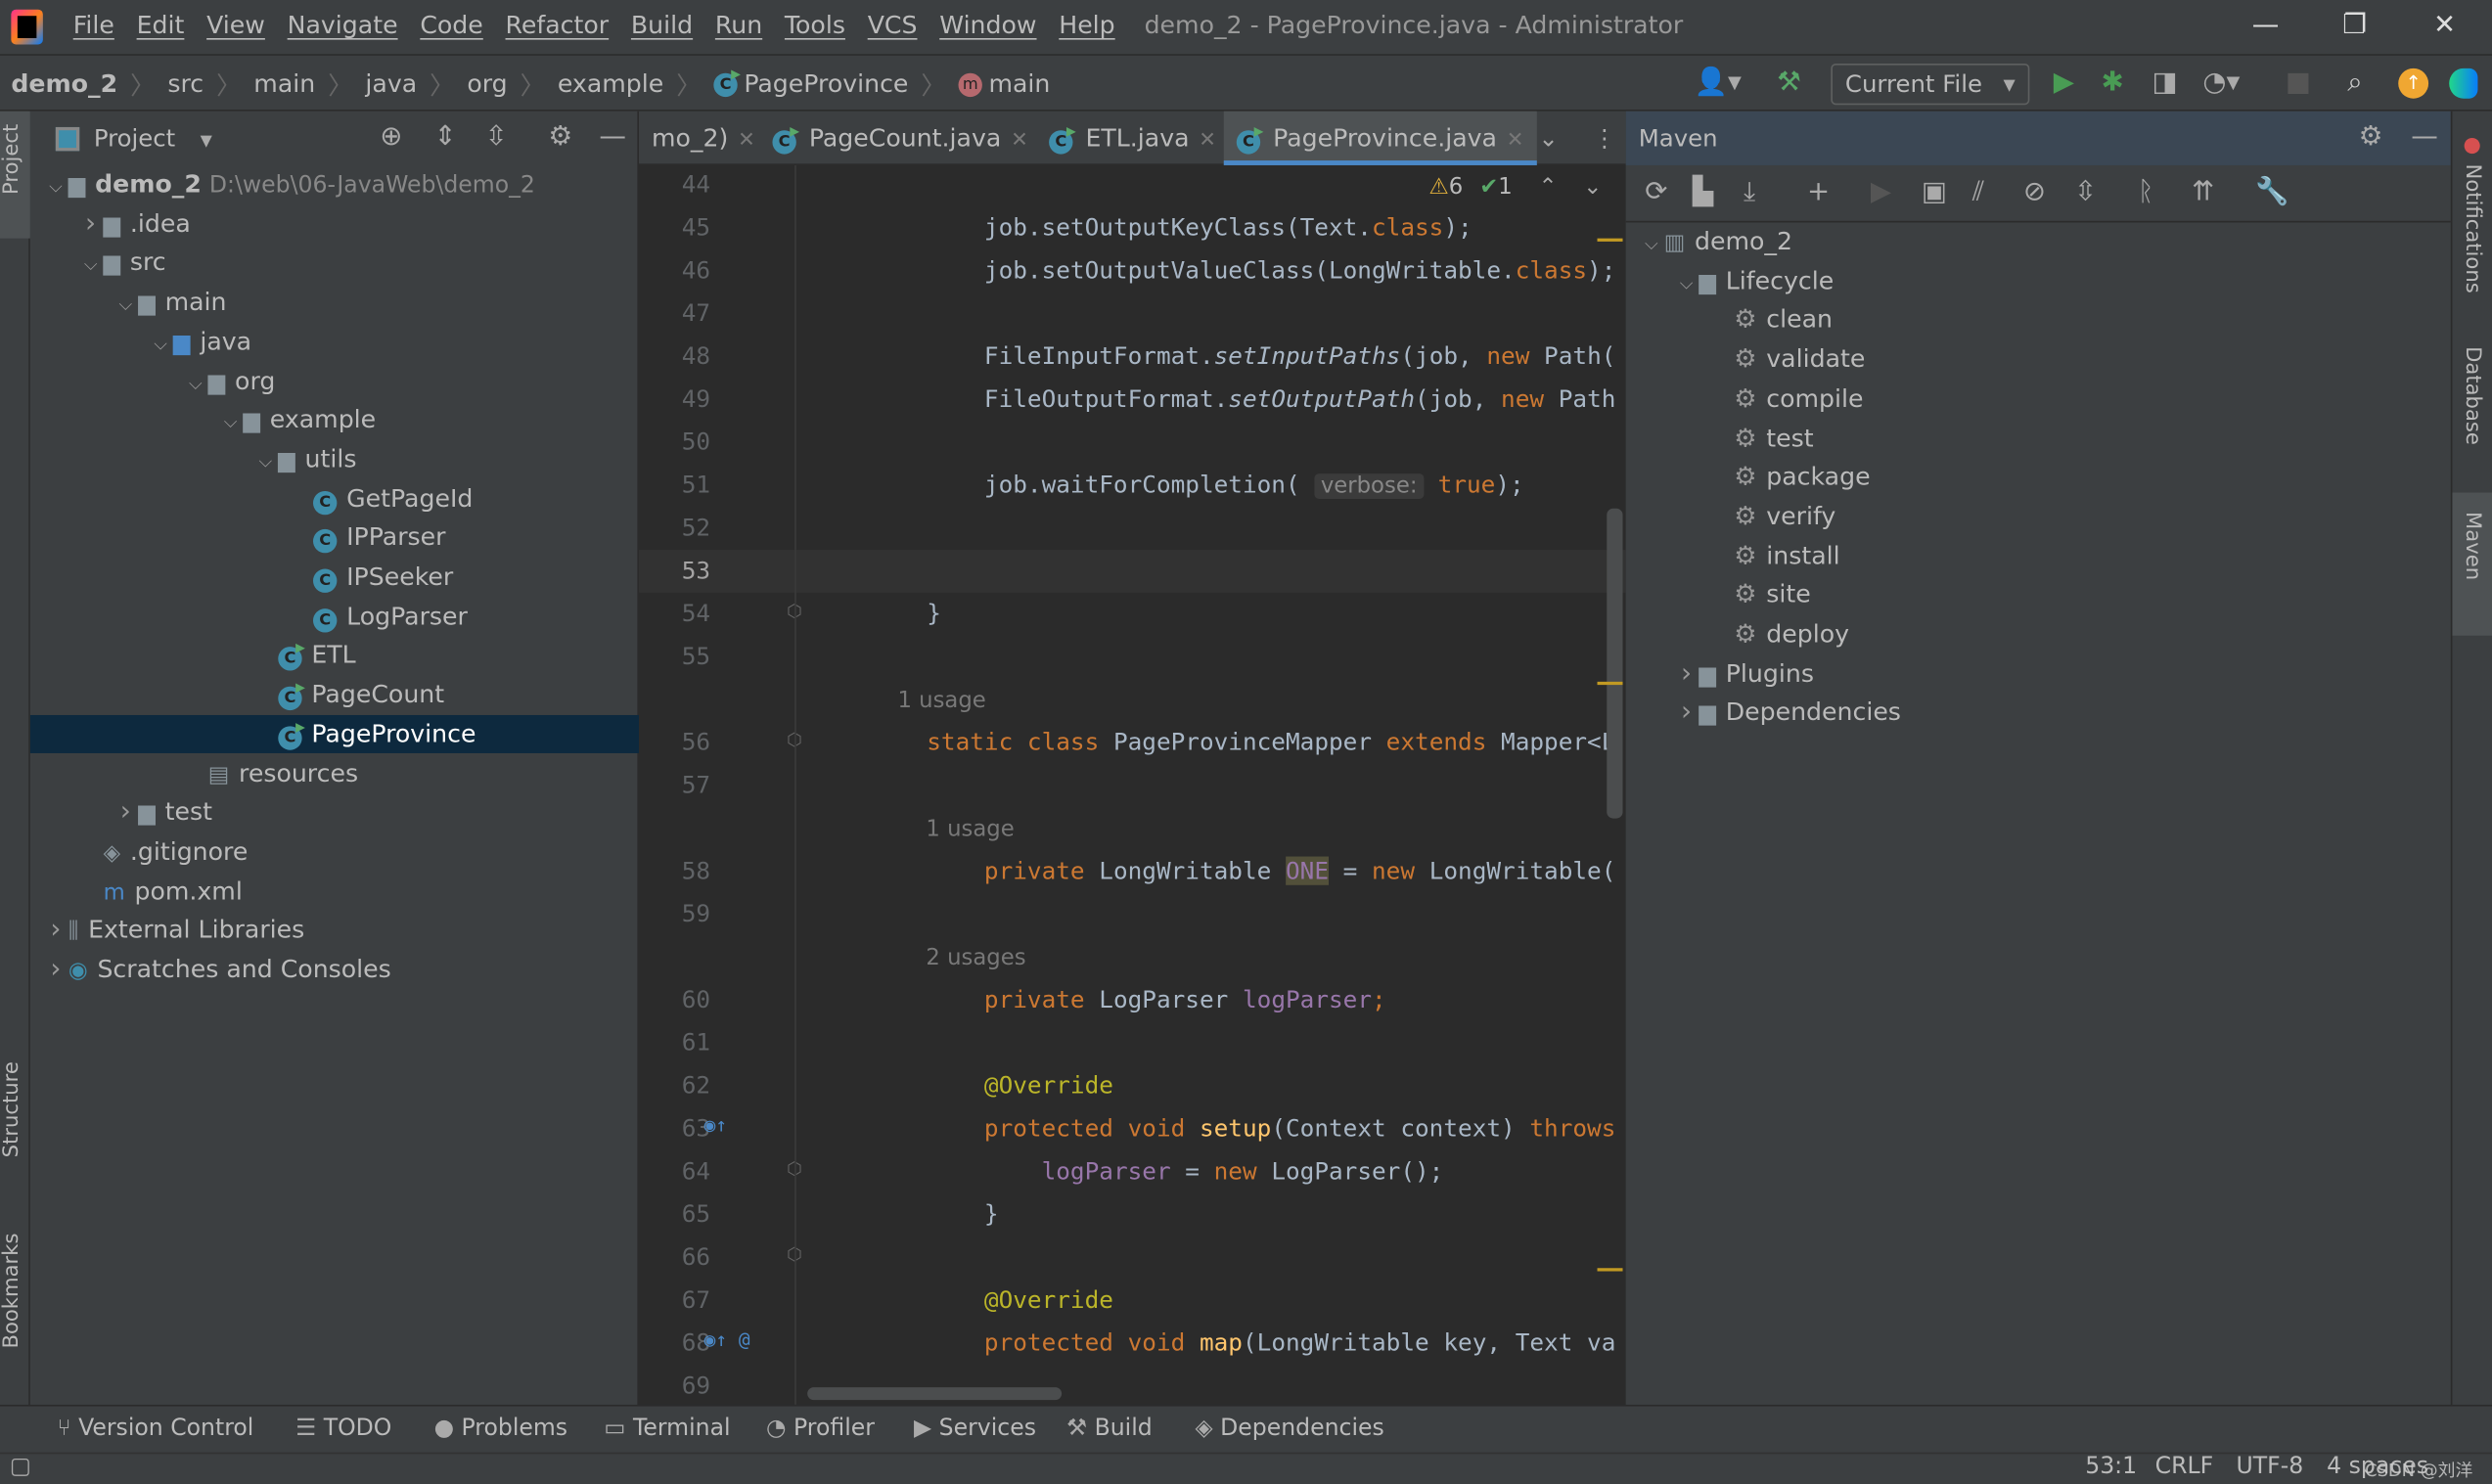  Describe the element at coordinates (2472, 395) in the screenshot. I see `database-tool-button: Database` at that location.